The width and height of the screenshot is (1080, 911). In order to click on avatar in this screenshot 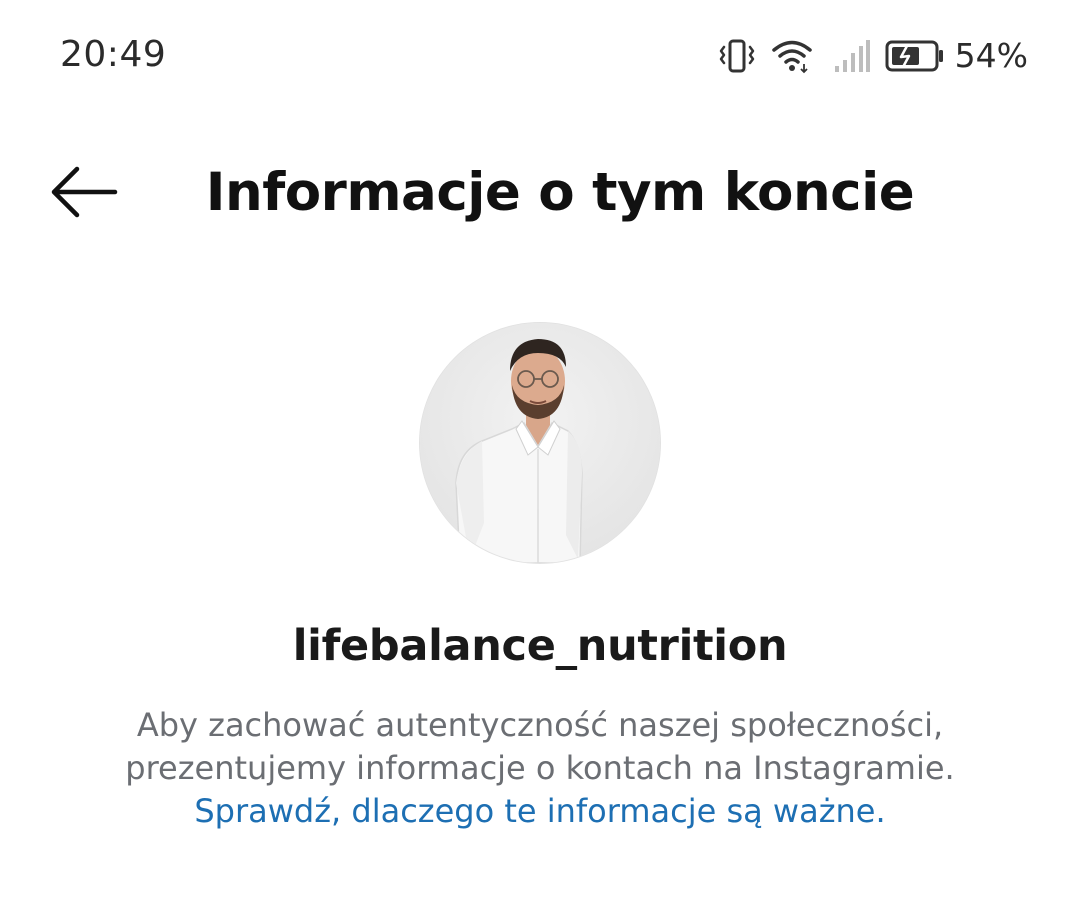, I will do `click(540, 443)`.